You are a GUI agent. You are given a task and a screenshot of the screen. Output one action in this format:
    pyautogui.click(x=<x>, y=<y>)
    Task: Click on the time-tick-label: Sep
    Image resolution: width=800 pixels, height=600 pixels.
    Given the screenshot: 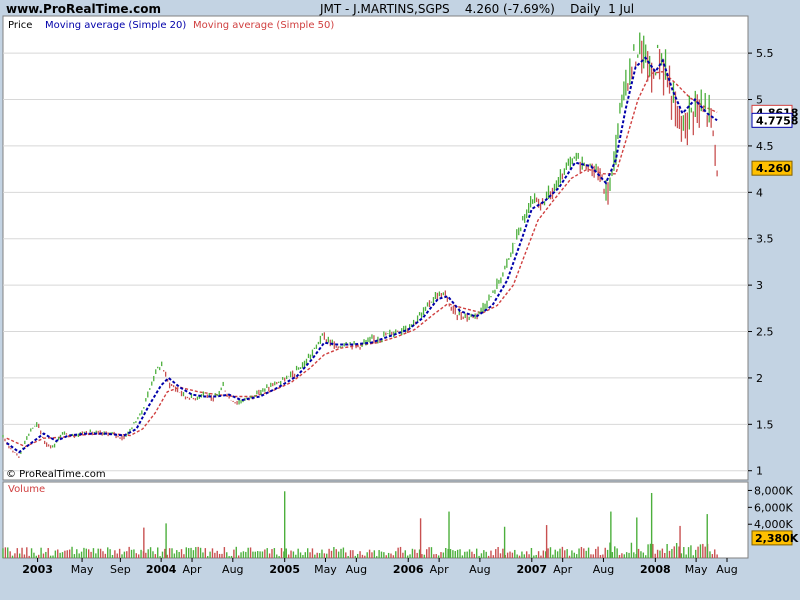 What is the action you would take?
    pyautogui.click(x=120, y=569)
    